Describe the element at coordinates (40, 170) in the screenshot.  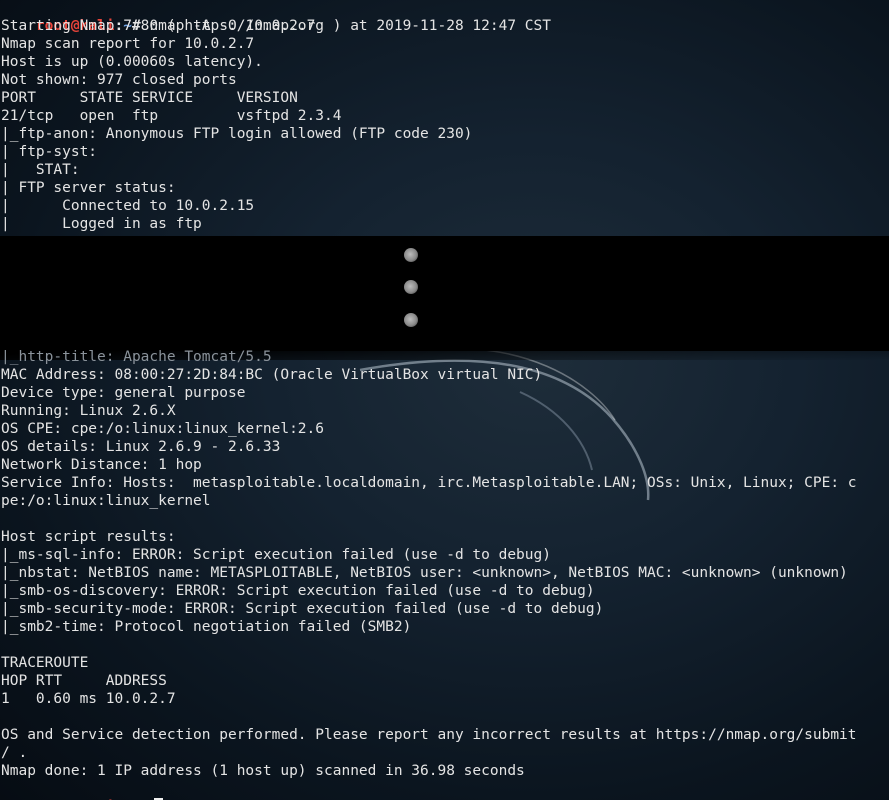
I see `output-line: | STAT:` at that location.